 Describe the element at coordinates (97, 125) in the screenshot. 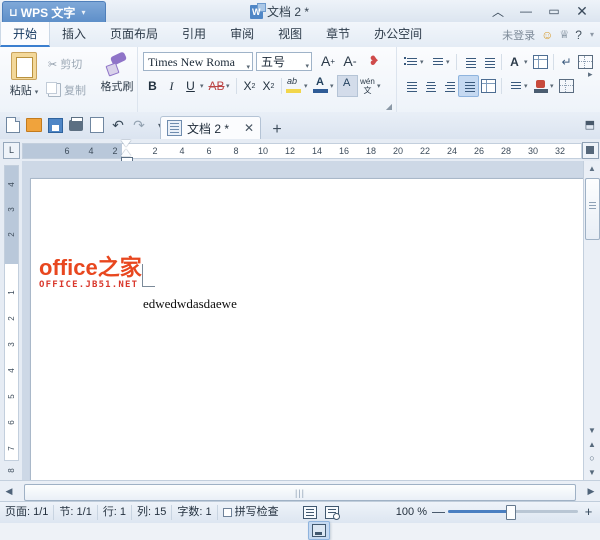

I see `print-preview-button` at that location.